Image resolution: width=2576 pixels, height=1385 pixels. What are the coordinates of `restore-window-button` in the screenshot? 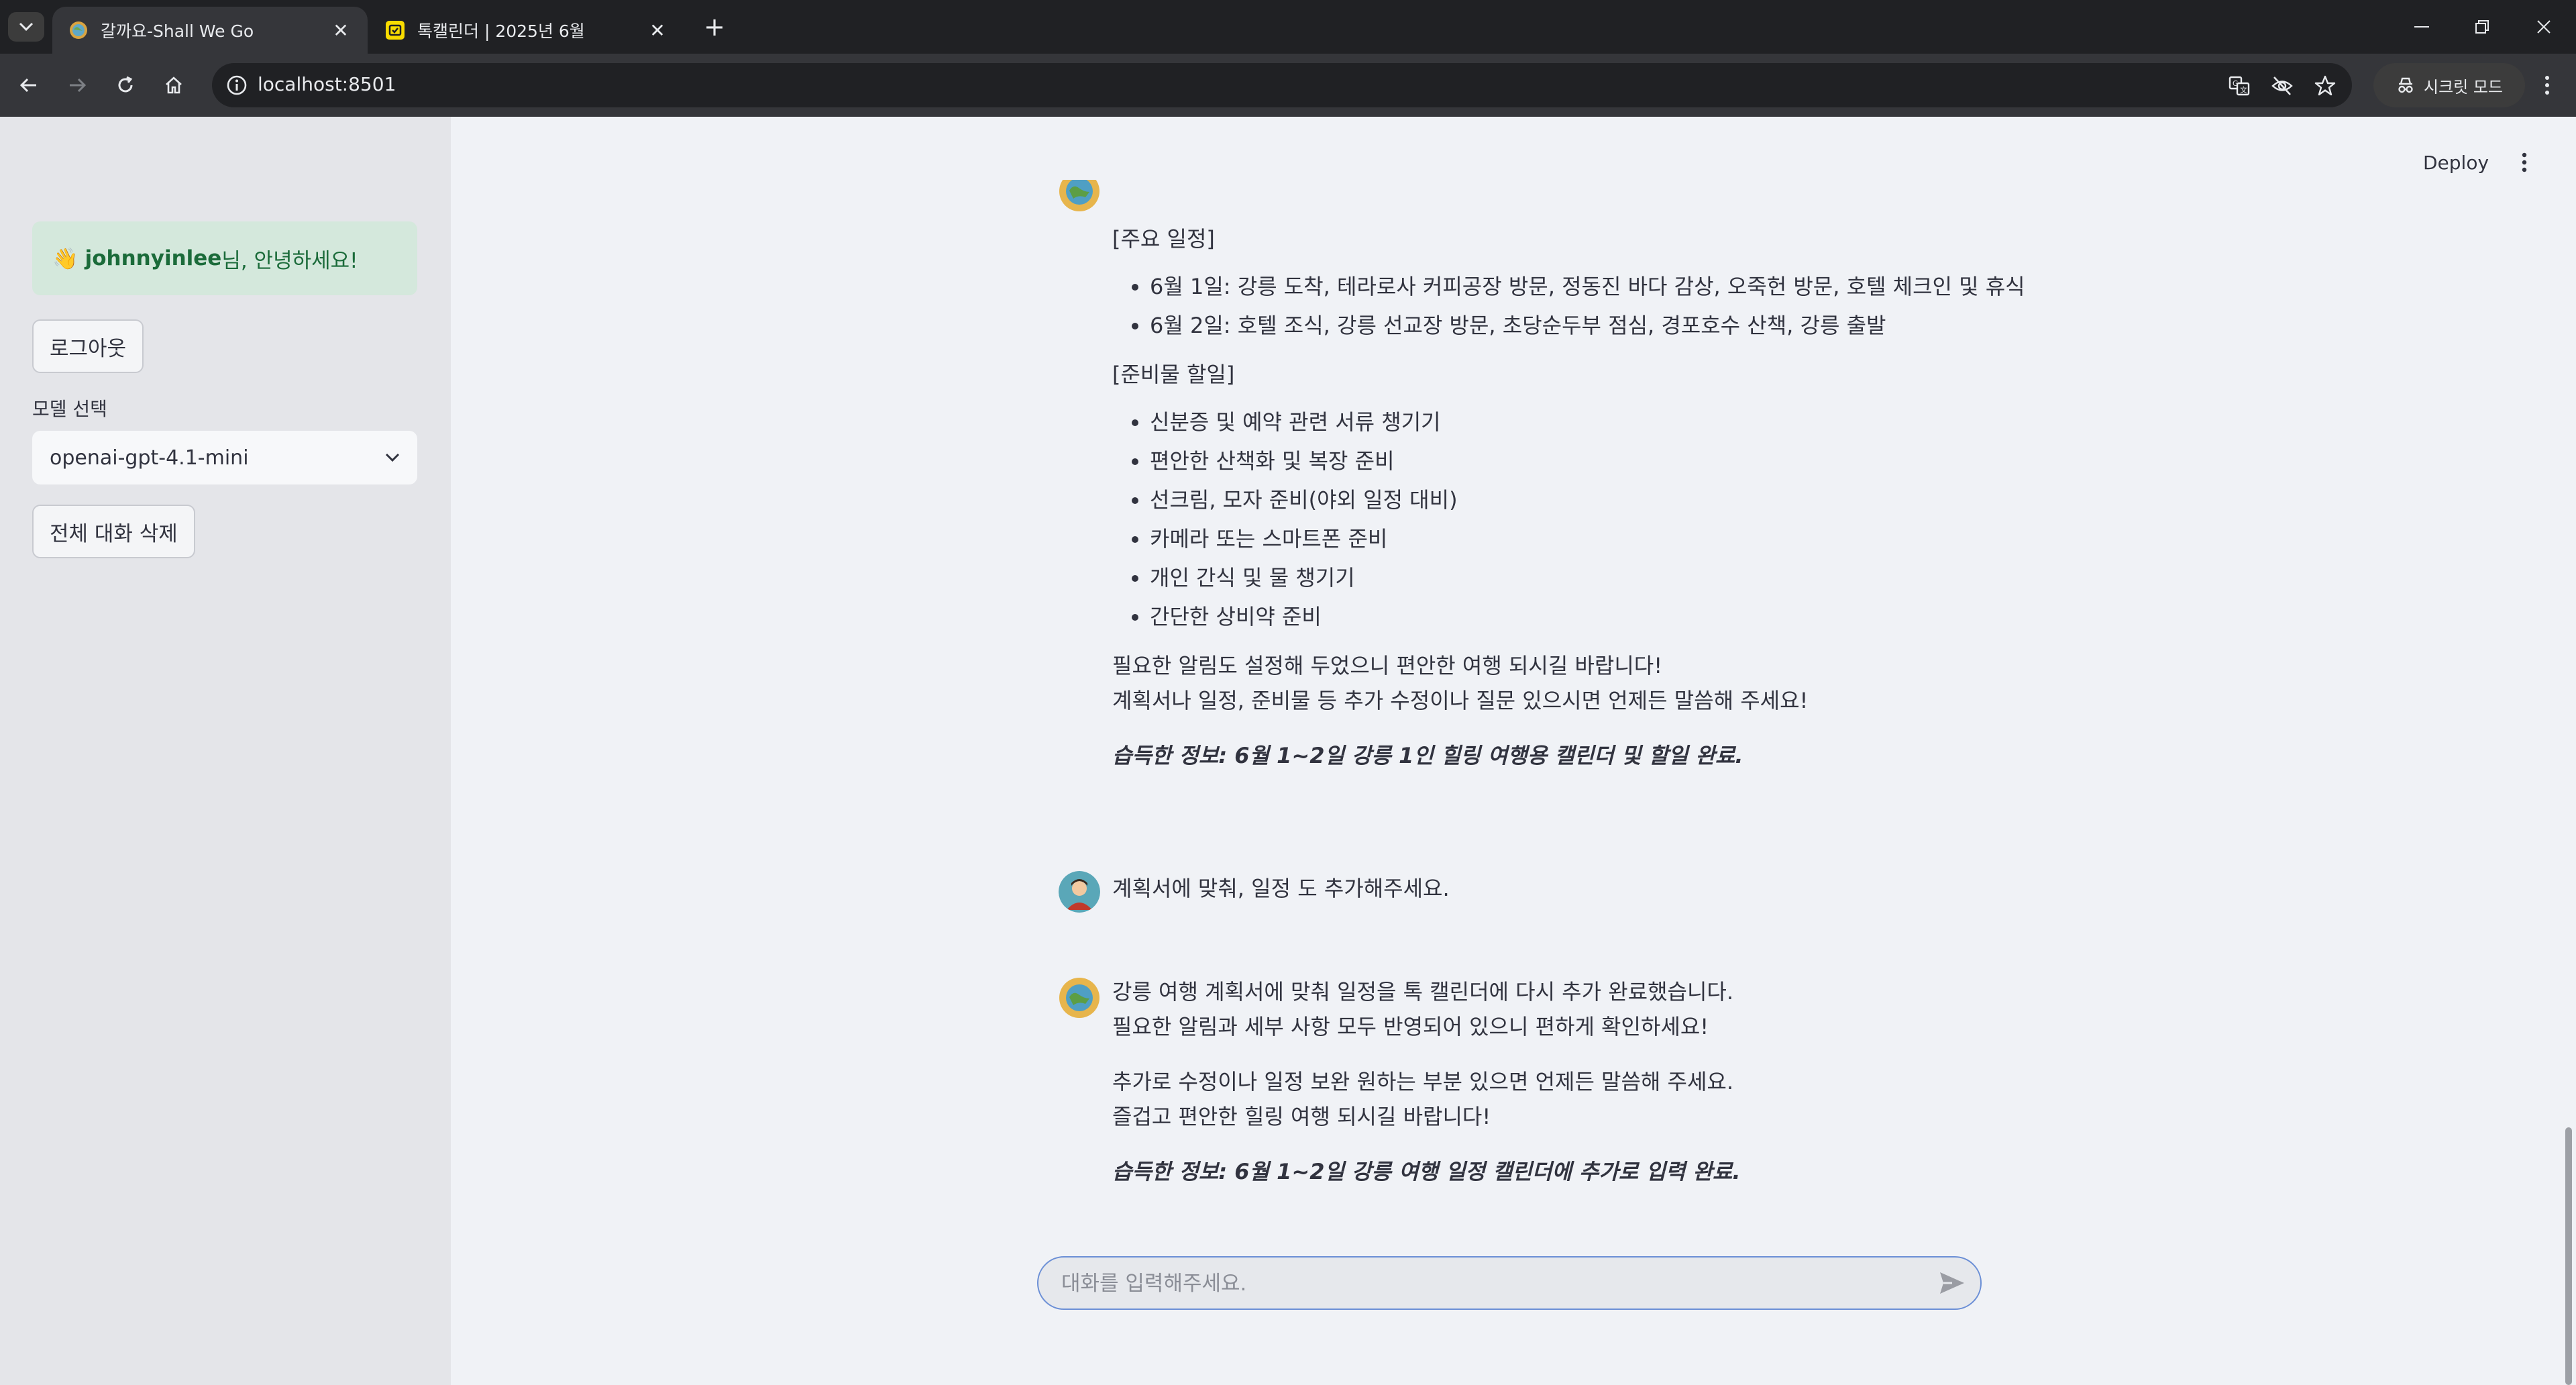 It's located at (2482, 27).